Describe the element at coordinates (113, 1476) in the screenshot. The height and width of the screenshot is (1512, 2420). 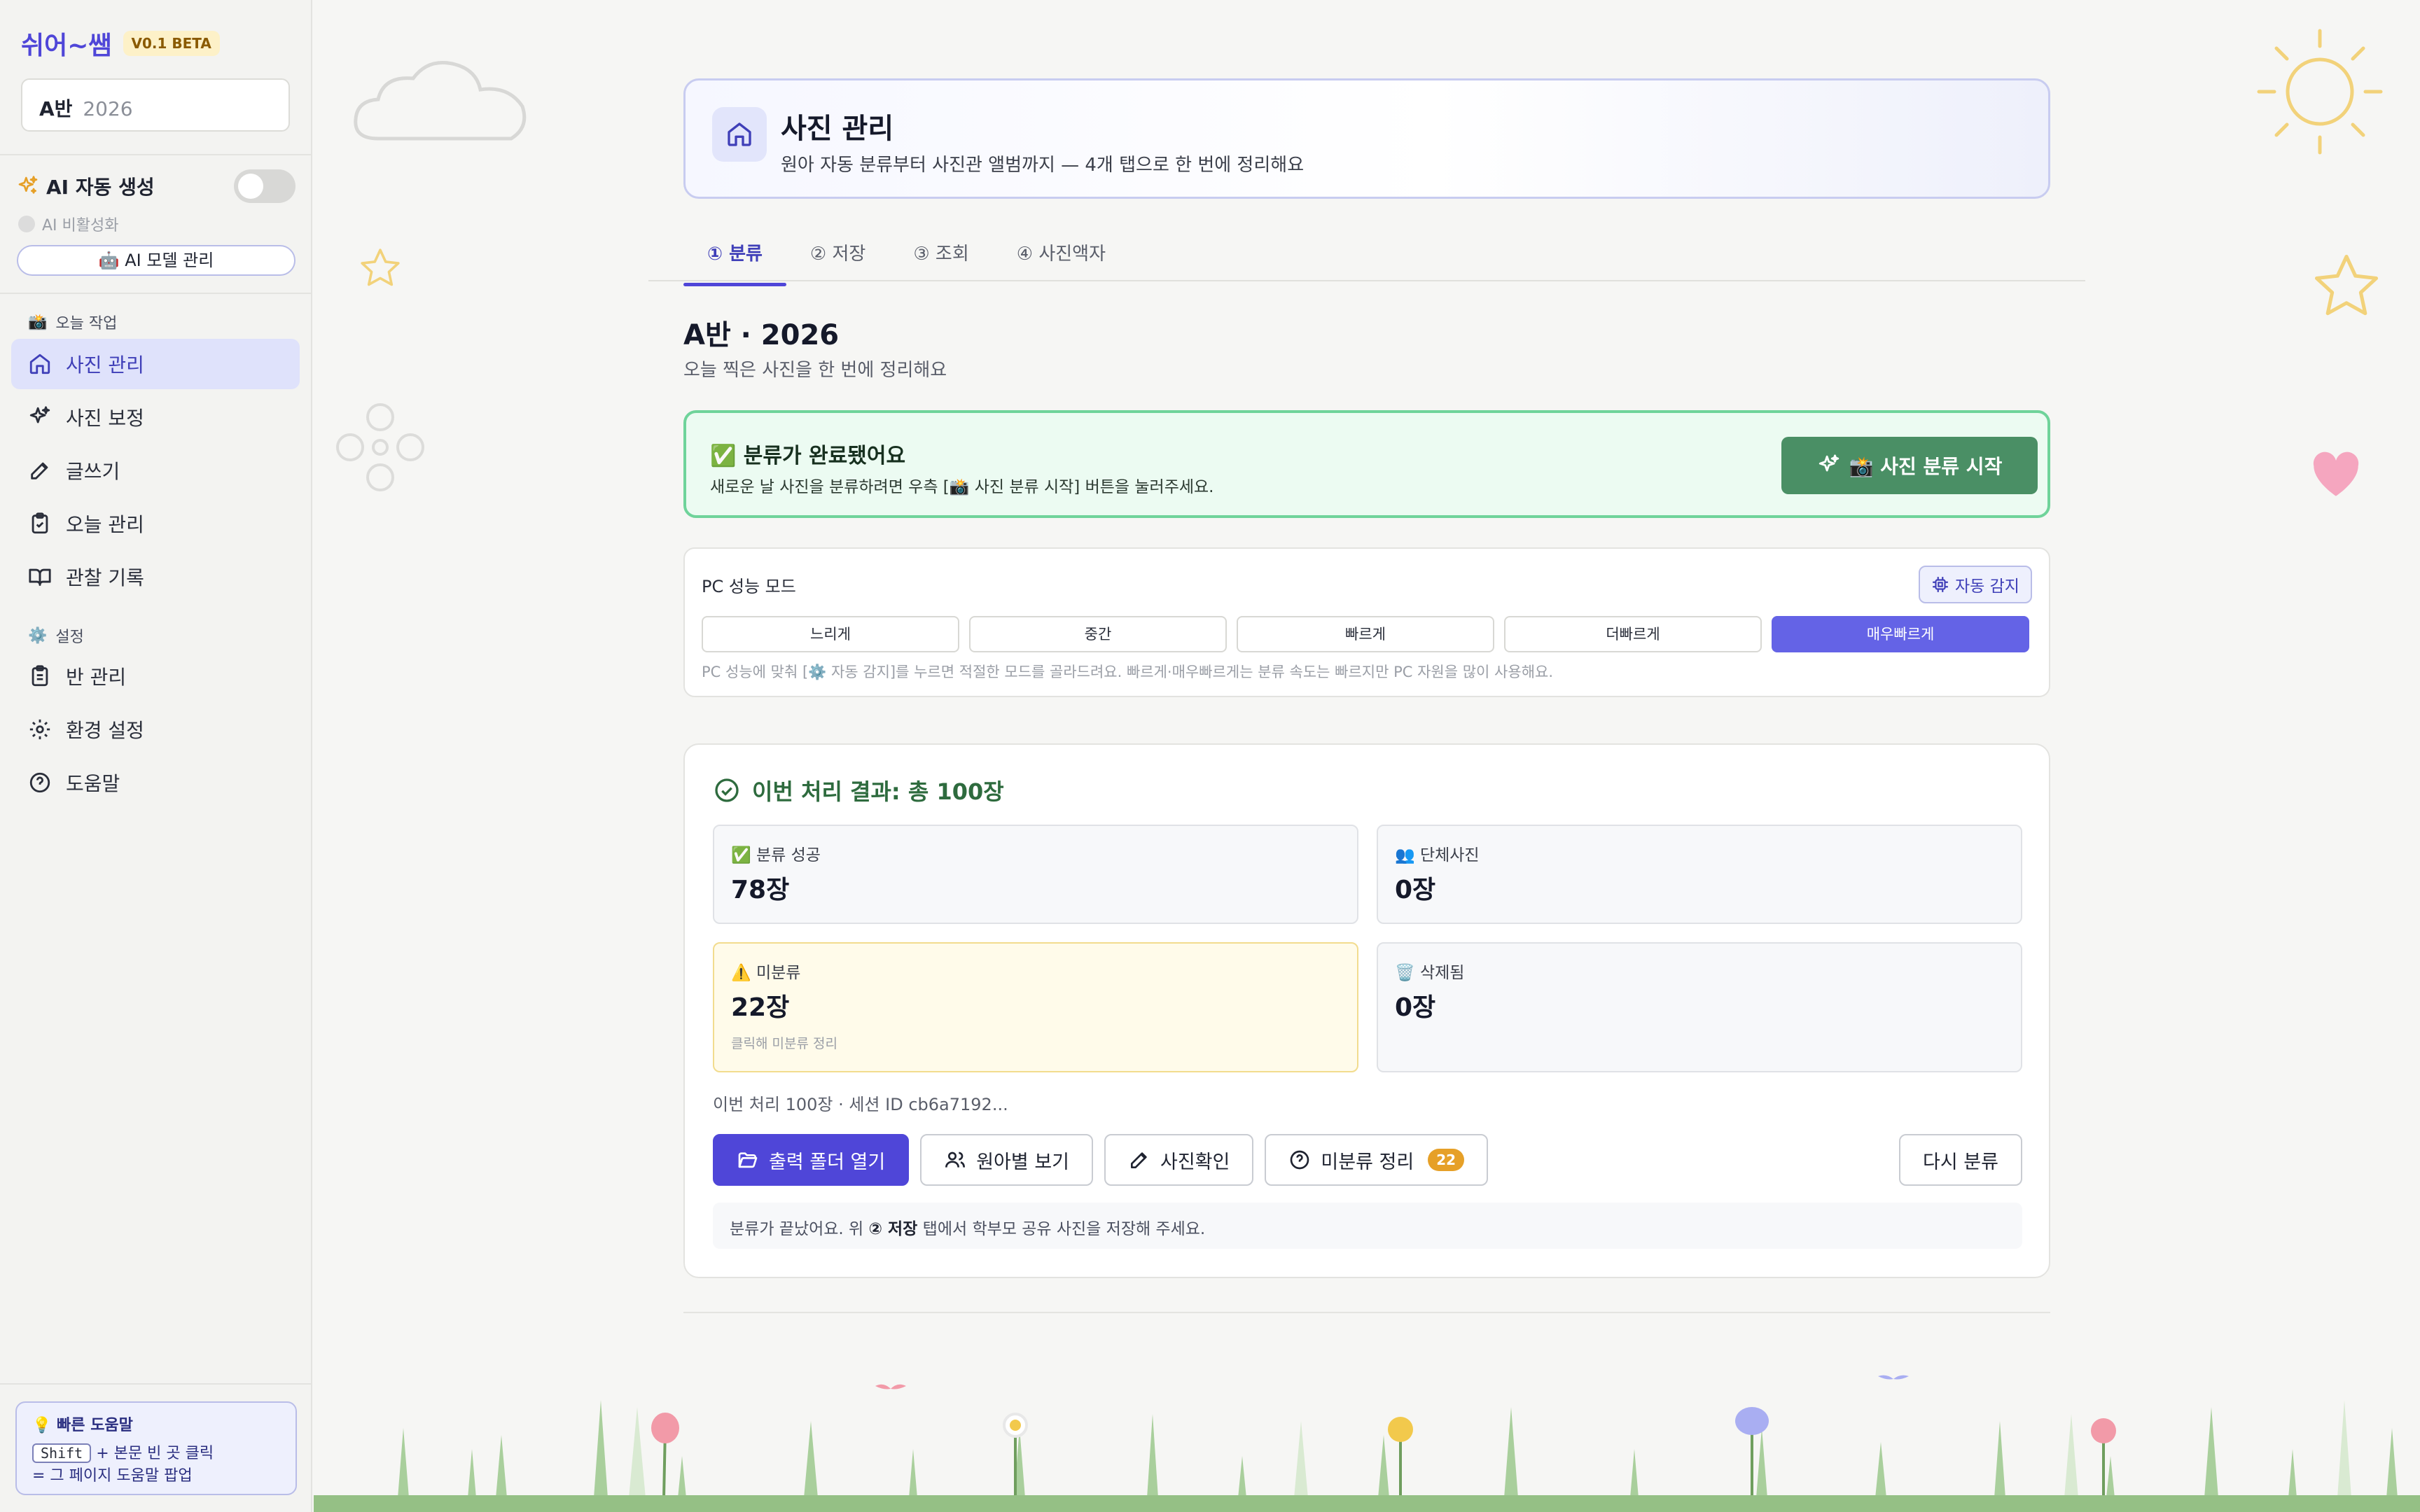
I see `quick-help-line2: = 그 페이지 도움말 팝업` at that location.